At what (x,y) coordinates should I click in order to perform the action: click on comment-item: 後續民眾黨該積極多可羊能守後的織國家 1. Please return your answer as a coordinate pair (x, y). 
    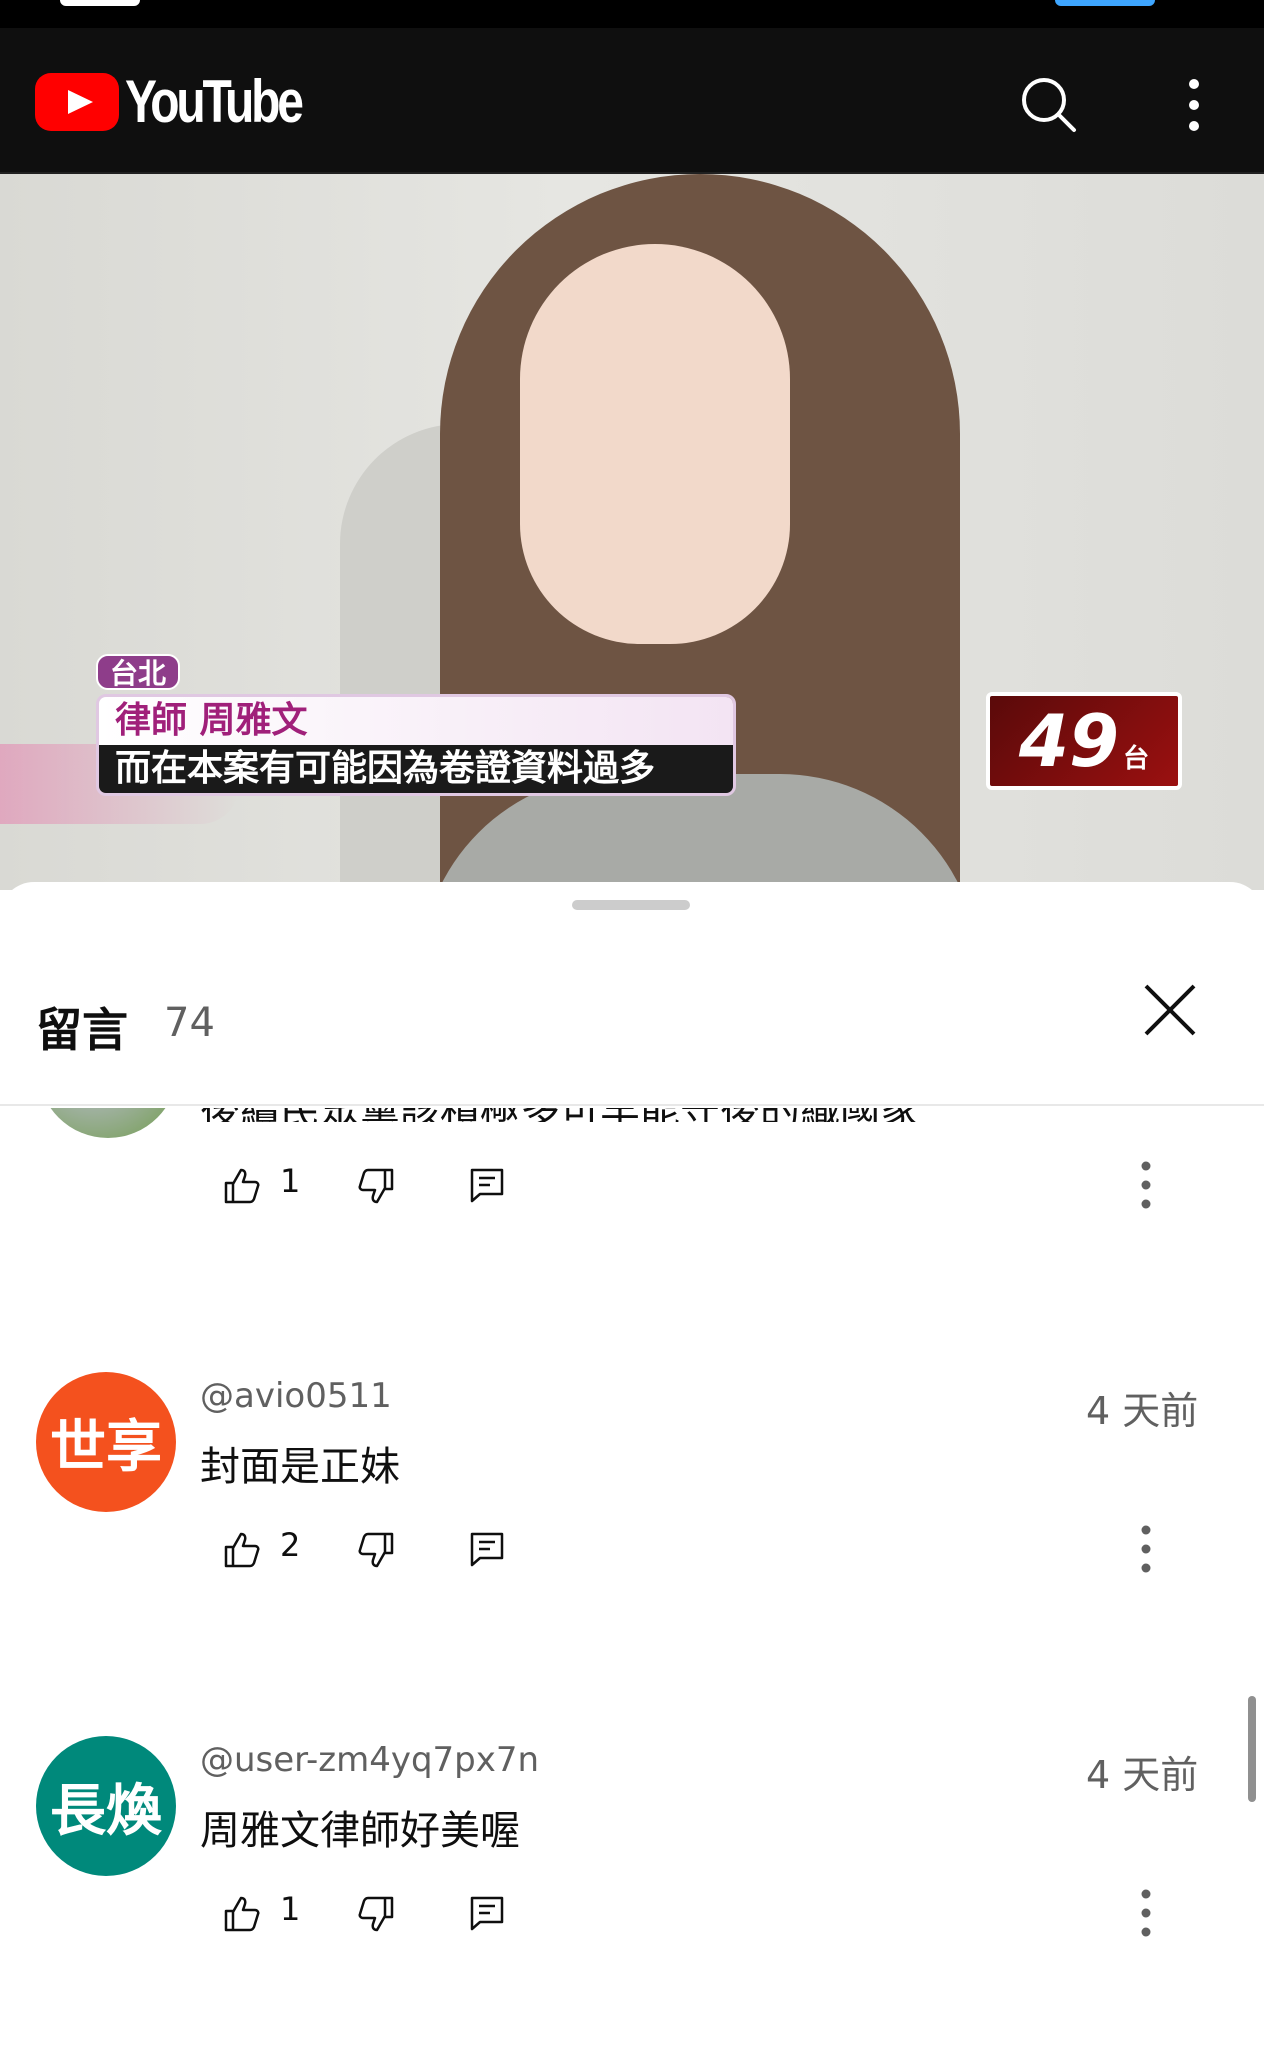
    Looking at the image, I should click on (632, 1178).